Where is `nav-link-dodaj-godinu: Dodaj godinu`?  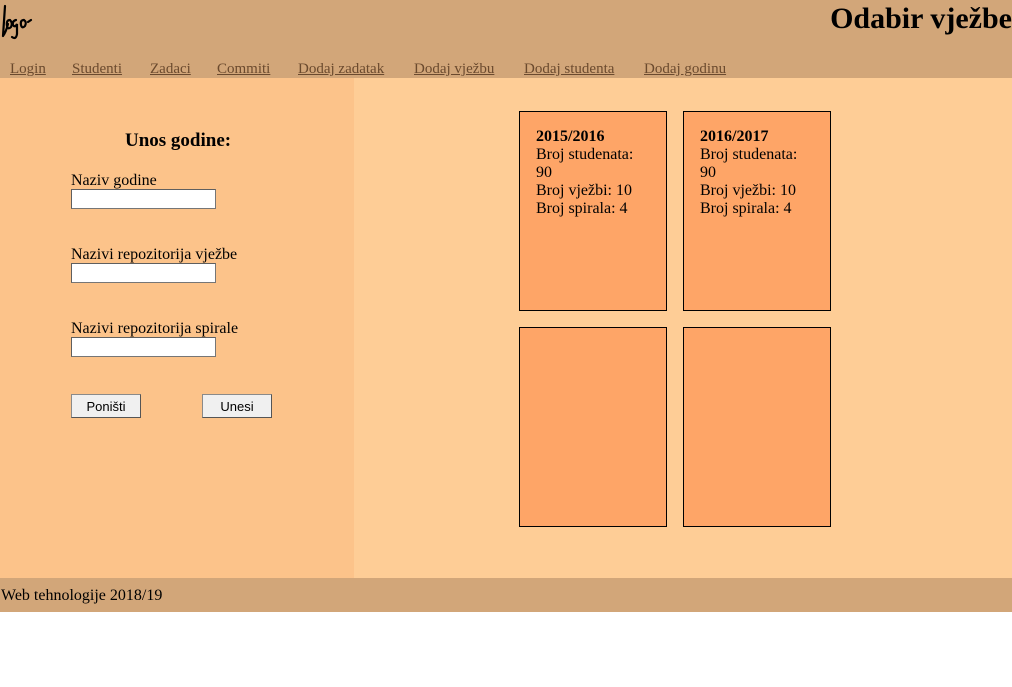 nav-link-dodaj-godinu: Dodaj godinu is located at coordinates (685, 69).